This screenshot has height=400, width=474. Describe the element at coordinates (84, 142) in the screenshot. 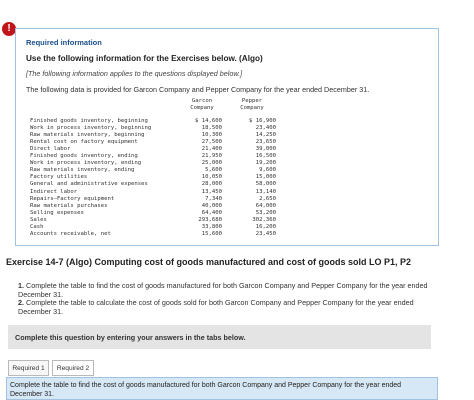

I see `row-label: Rental cost on factory equipment` at that location.